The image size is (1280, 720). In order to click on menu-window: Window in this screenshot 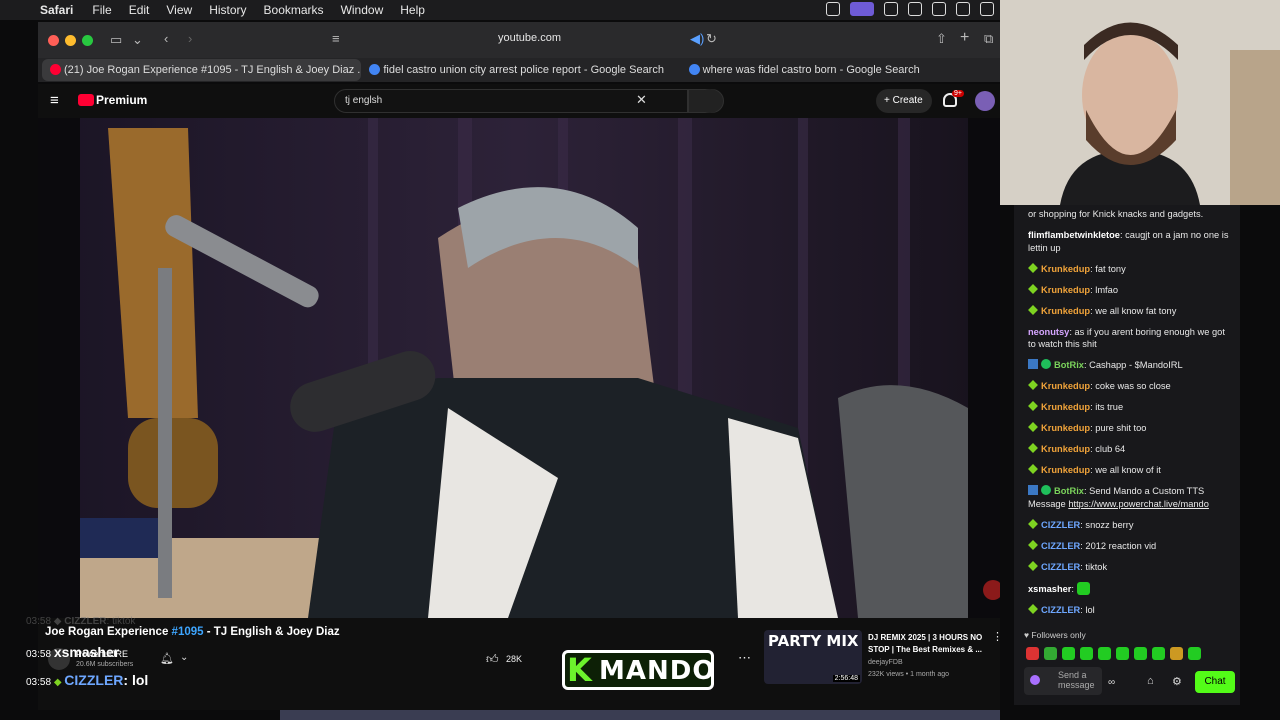, I will do `click(362, 10)`.